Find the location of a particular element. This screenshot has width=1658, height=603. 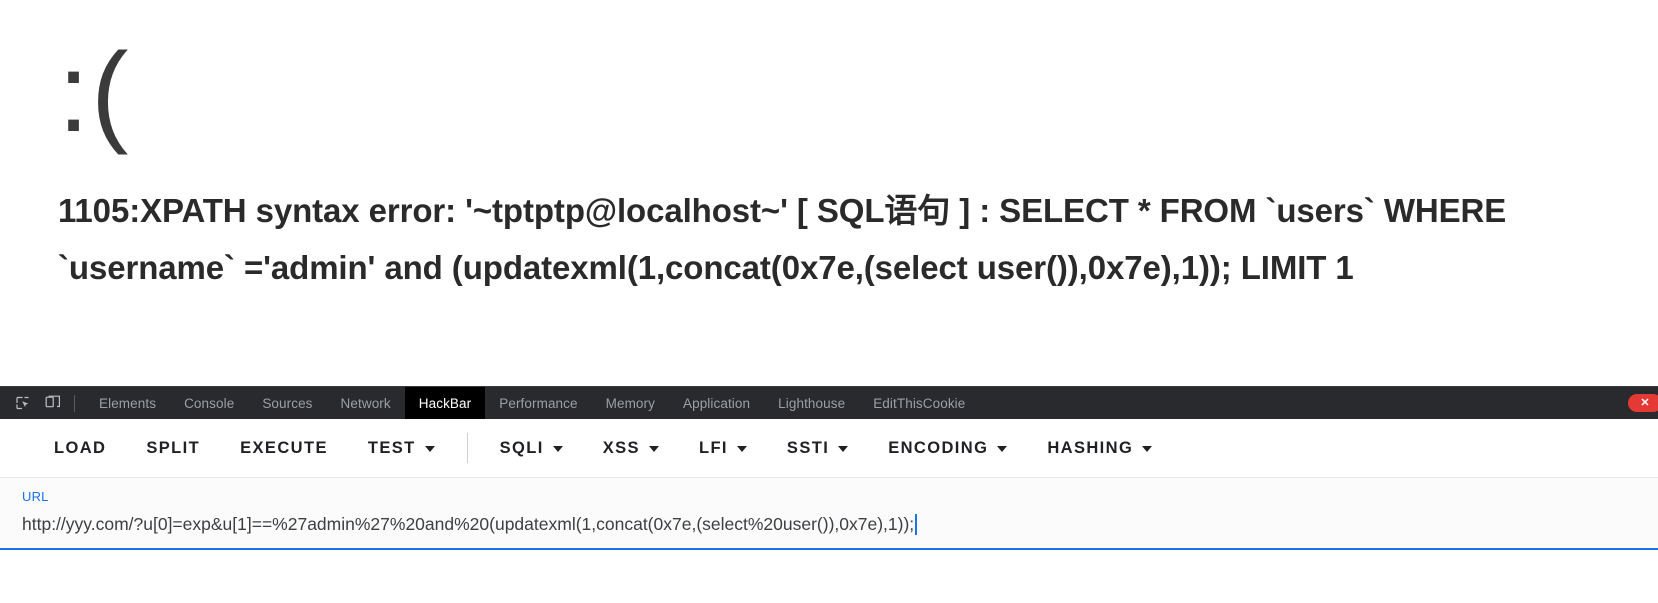

tab-elements: Elements is located at coordinates (127, 403).